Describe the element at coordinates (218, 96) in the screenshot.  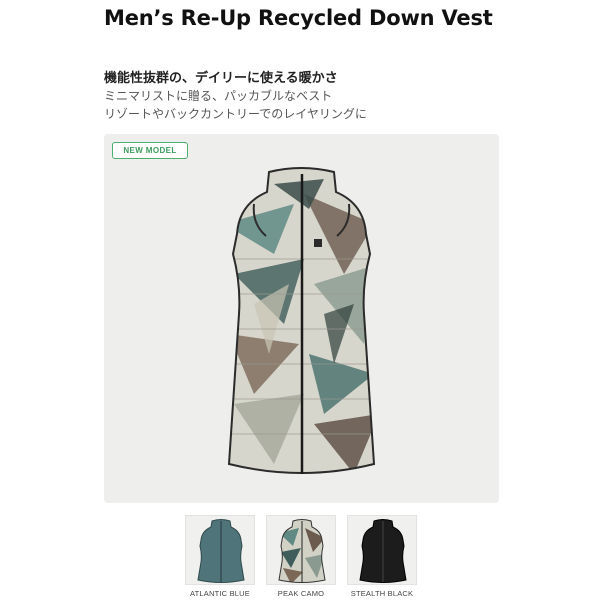
I see `product-subline-1: ミニマリストに贈る、パッカブルなベスト` at that location.